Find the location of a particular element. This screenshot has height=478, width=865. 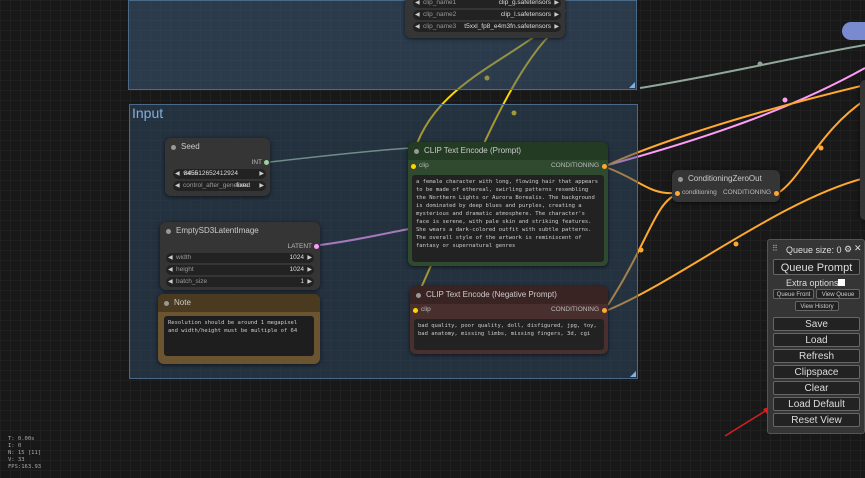

model-wire is located at coordinates (752, 66).